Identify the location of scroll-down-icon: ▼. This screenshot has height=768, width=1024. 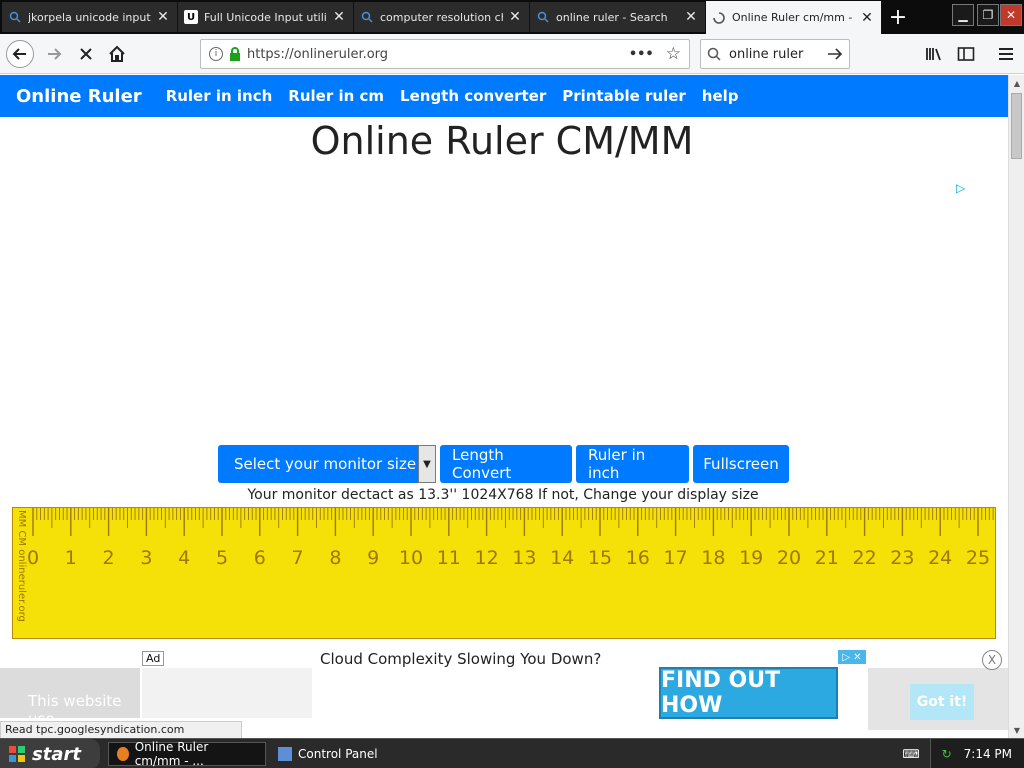
(1016, 730).